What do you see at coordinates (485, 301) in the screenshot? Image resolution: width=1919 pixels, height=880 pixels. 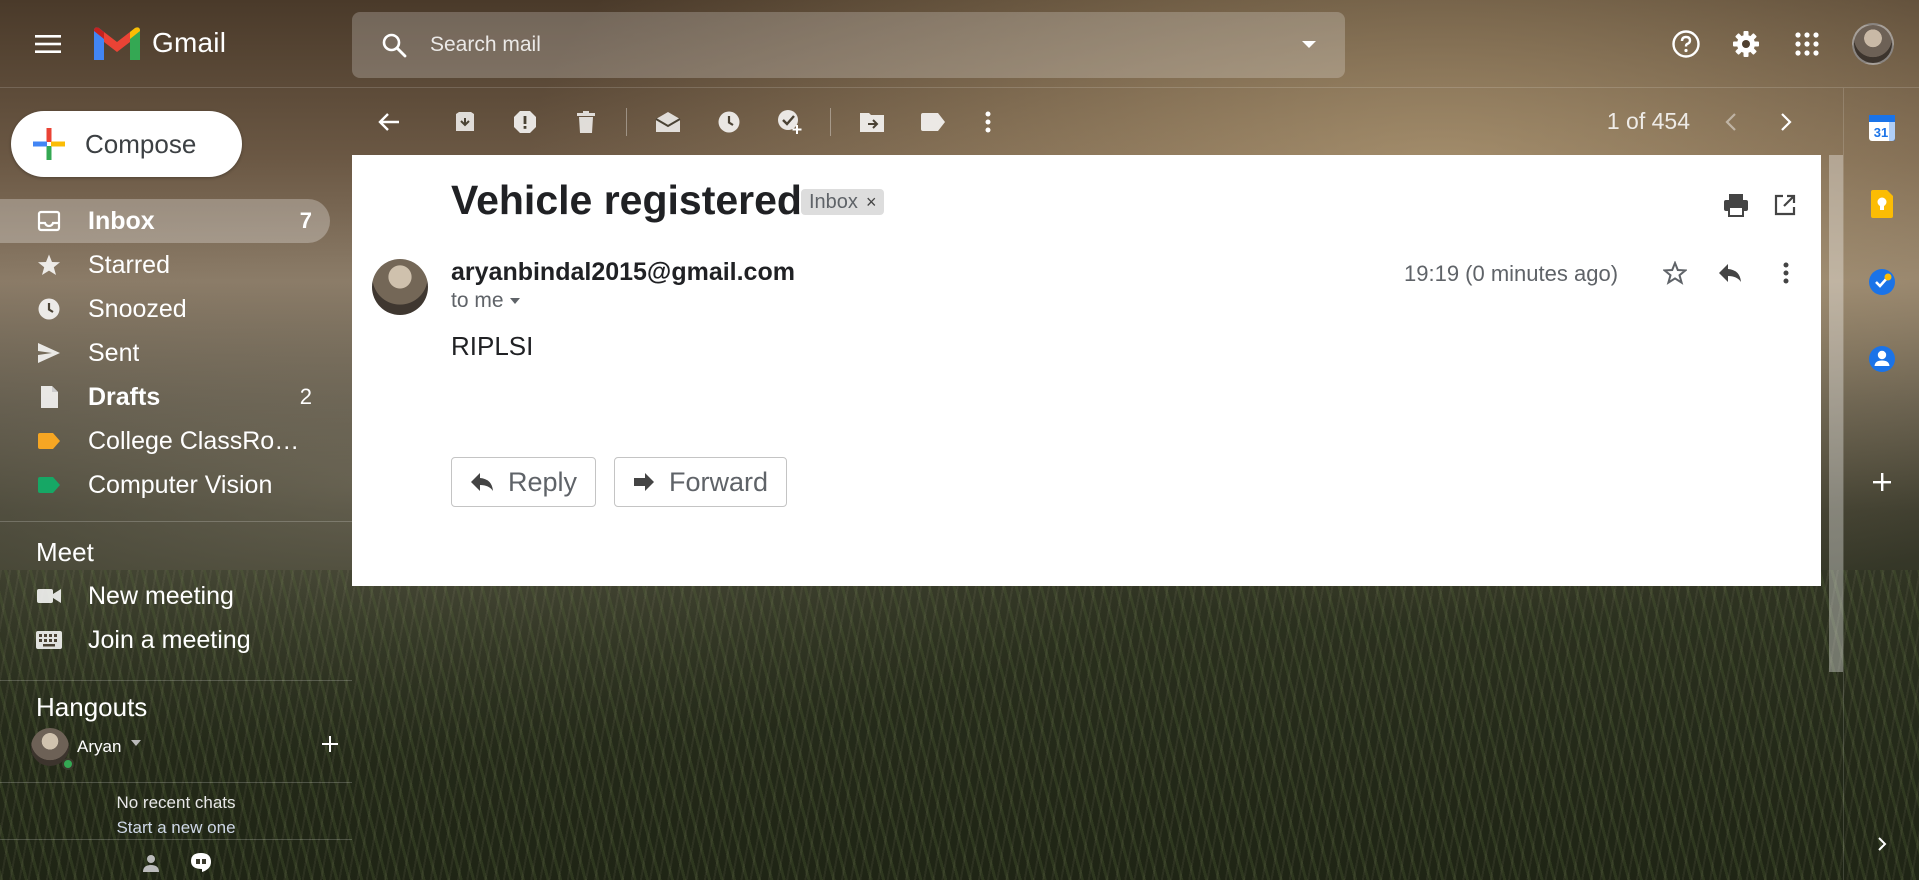 I see `recipient-details: to me` at bounding box center [485, 301].